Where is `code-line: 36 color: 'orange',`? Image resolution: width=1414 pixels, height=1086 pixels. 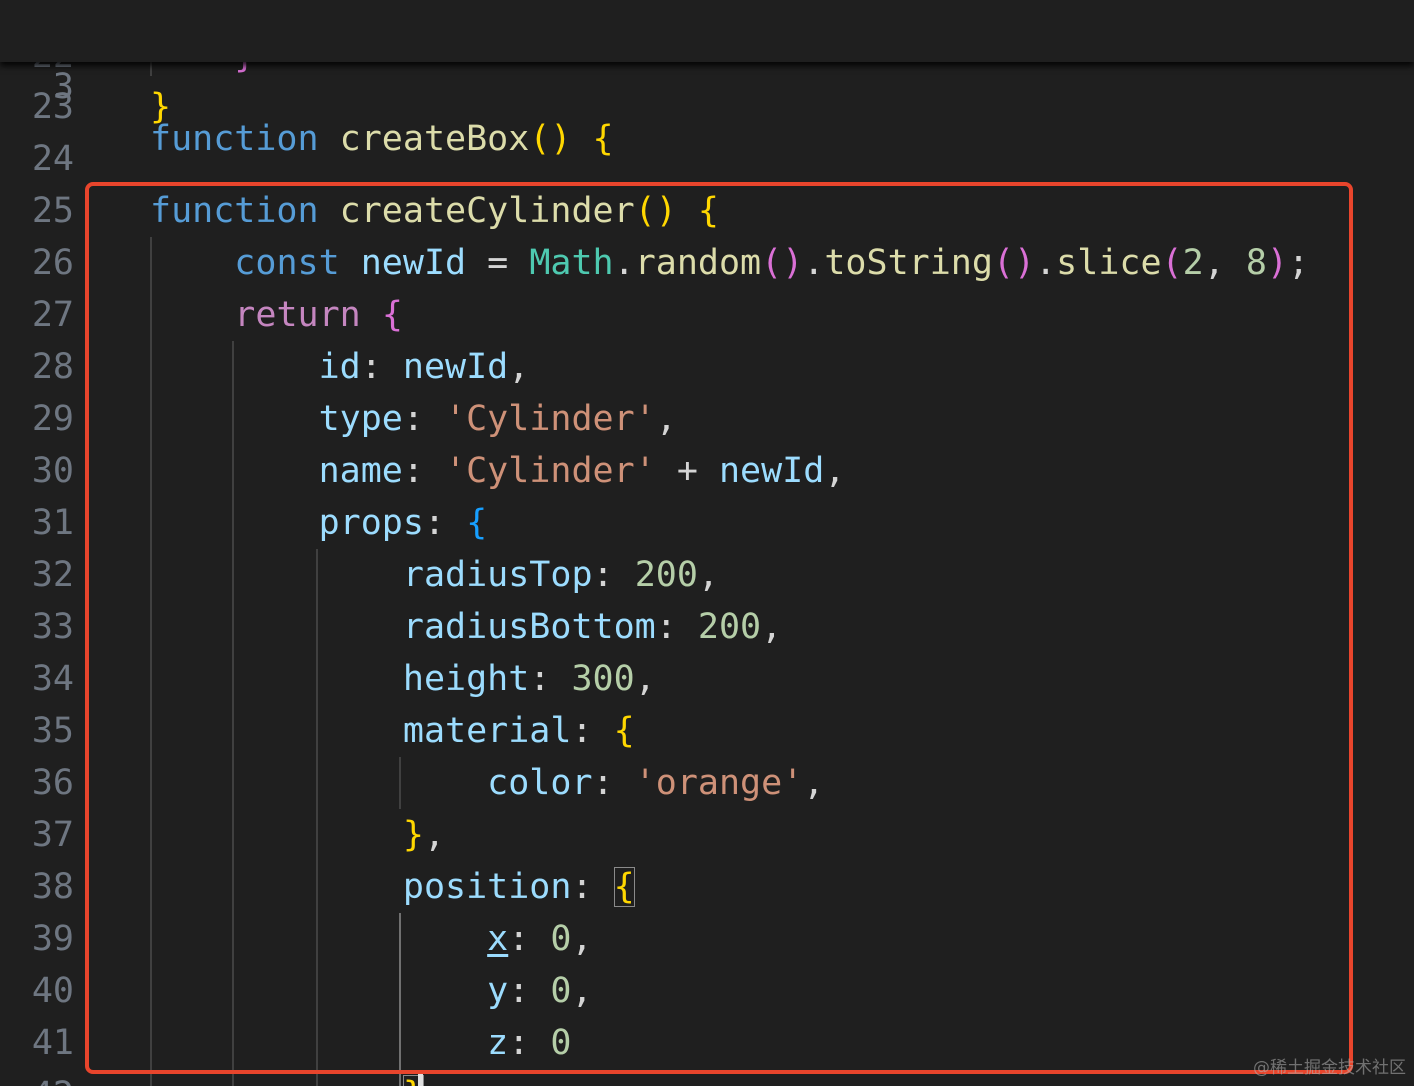
code-line: 36 color: 'orange', is located at coordinates (707, 783).